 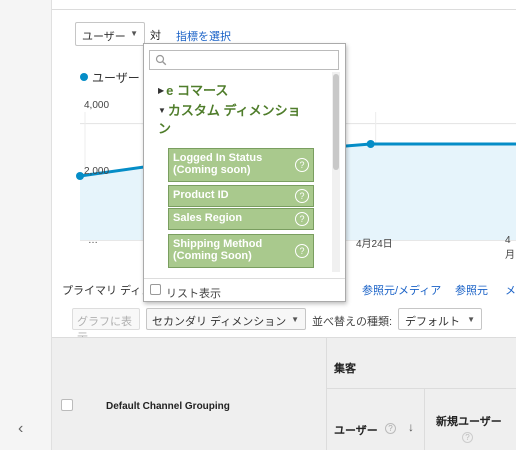 What do you see at coordinates (161, 90) in the screenshot?
I see `caret-right-icon: ▶` at bounding box center [161, 90].